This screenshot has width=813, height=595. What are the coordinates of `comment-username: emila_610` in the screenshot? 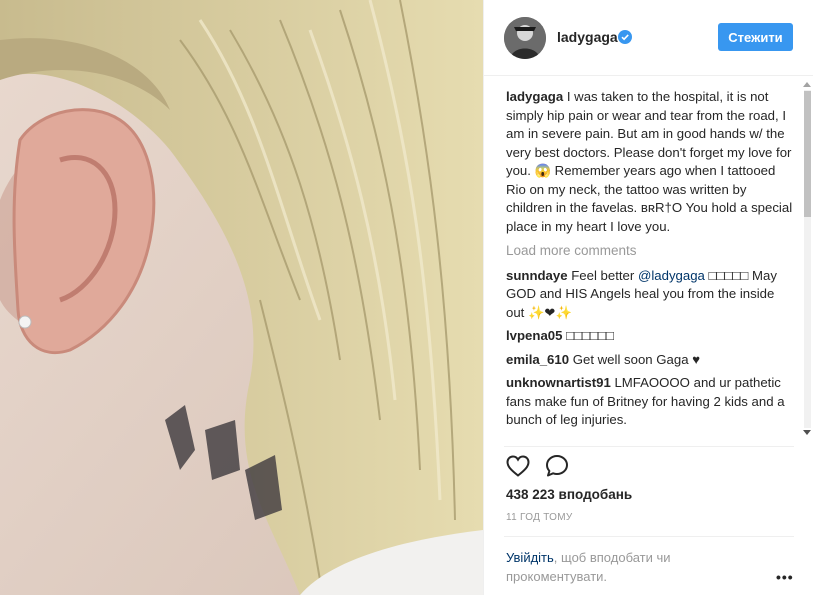 It's located at (537, 359).